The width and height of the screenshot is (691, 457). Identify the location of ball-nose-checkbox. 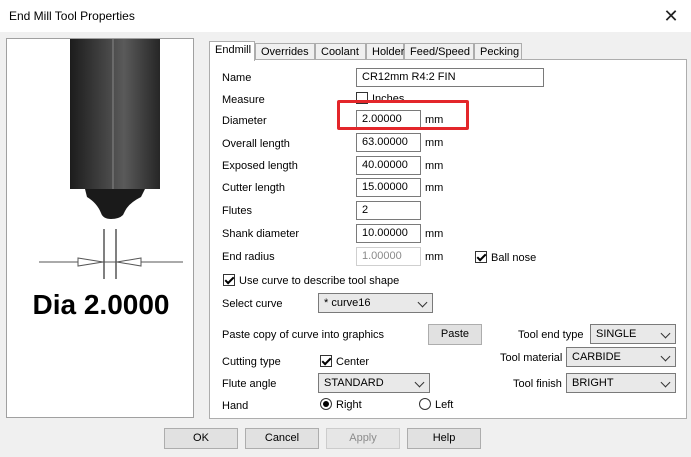
(481, 257).